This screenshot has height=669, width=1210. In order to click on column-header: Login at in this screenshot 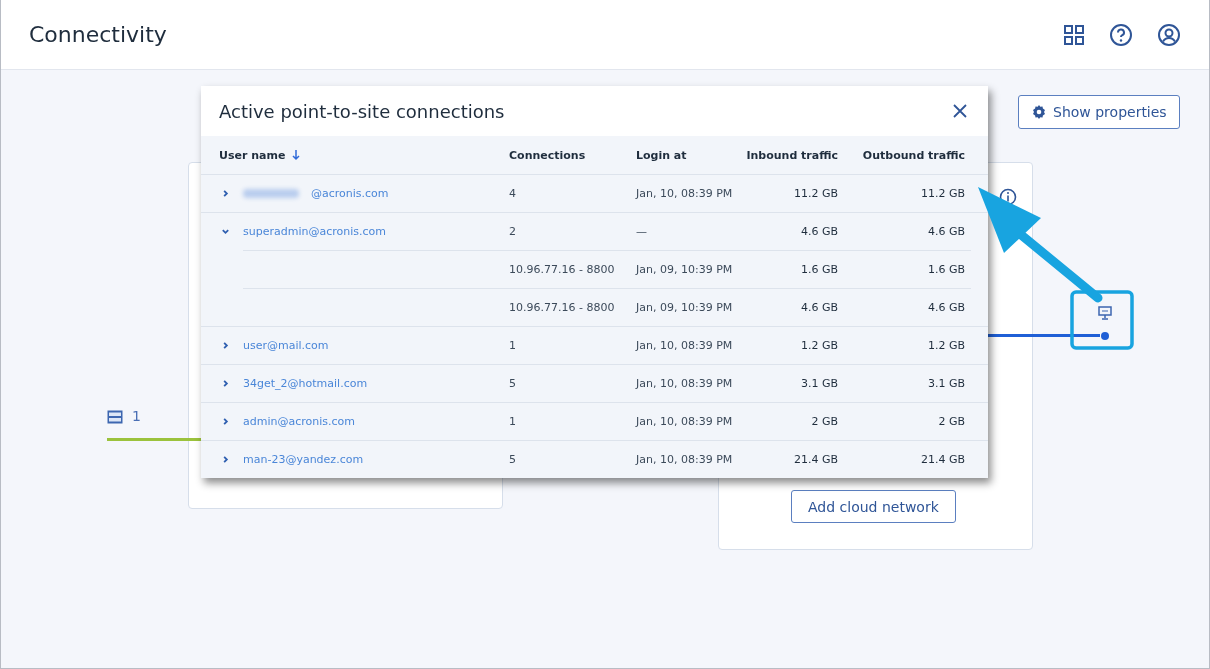, I will do `click(687, 155)`.